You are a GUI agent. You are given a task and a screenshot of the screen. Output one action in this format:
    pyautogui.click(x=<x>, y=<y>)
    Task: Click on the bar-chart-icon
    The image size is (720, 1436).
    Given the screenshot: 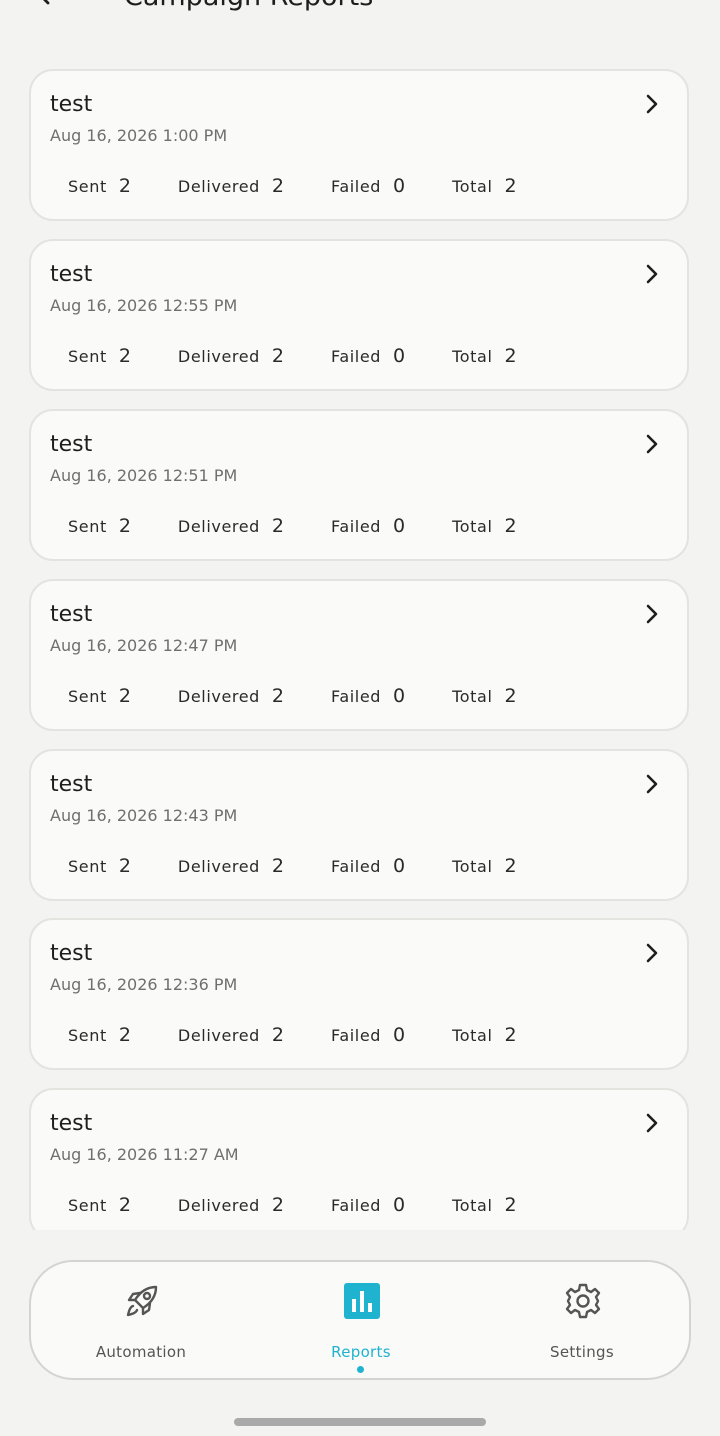 What is the action you would take?
    pyautogui.click(x=362, y=1301)
    